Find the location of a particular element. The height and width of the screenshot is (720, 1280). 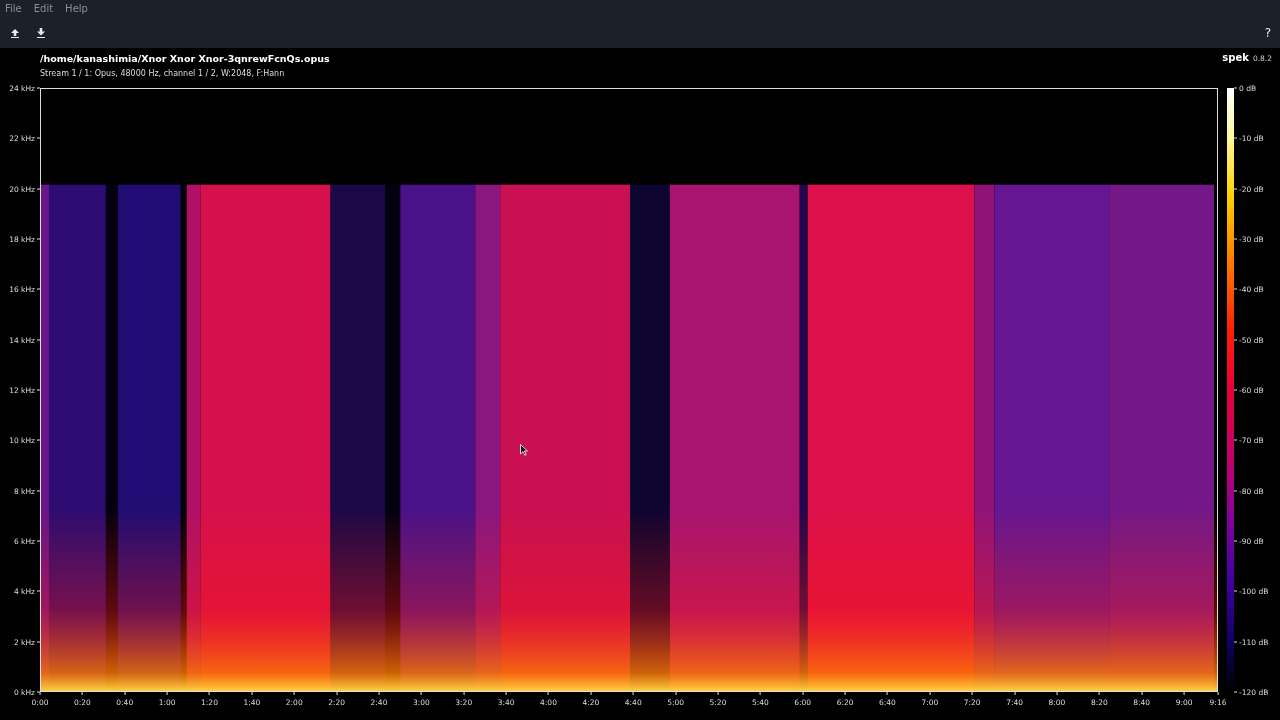

stream-info: Stream 1 / 1: Opus, 48000 Hz, channel 1 / 2, W:2048, F:Hann is located at coordinates (163, 73).